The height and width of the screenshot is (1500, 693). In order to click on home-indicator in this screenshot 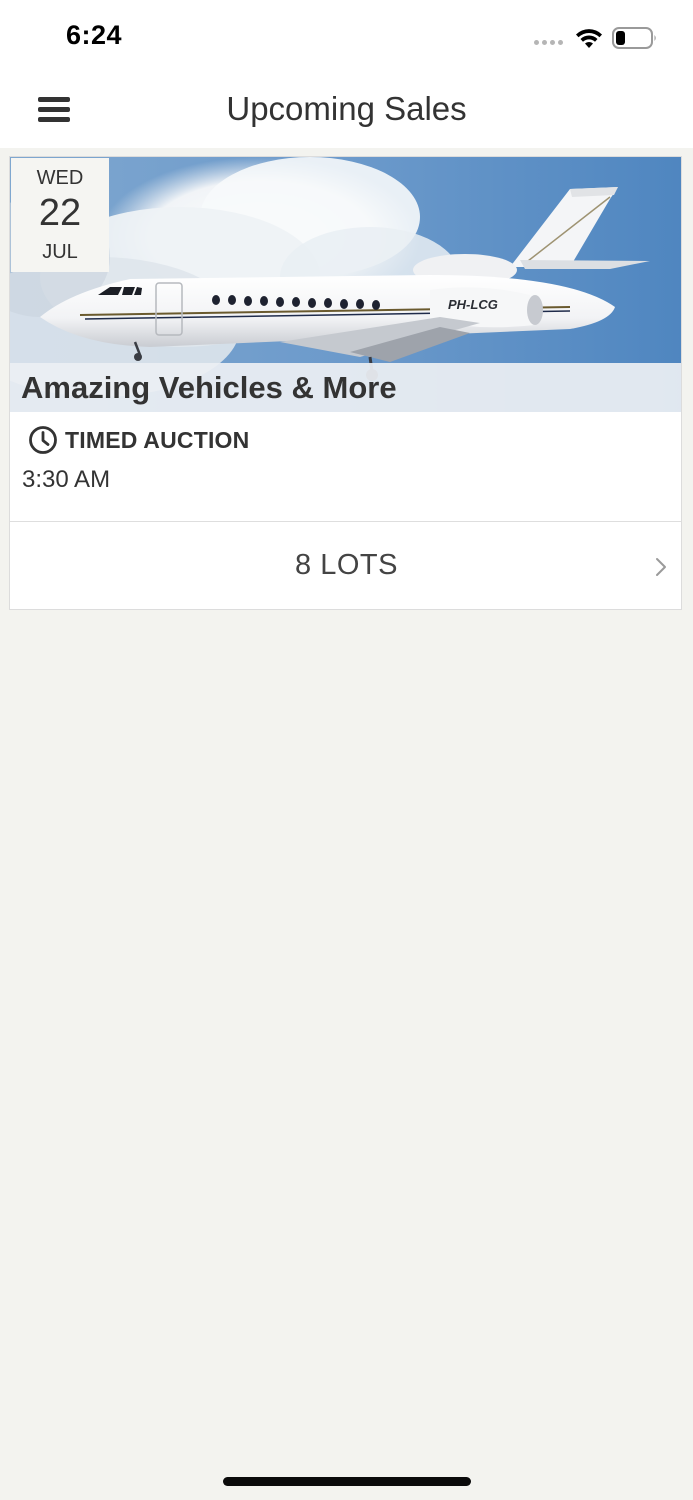, I will do `click(347, 1481)`.